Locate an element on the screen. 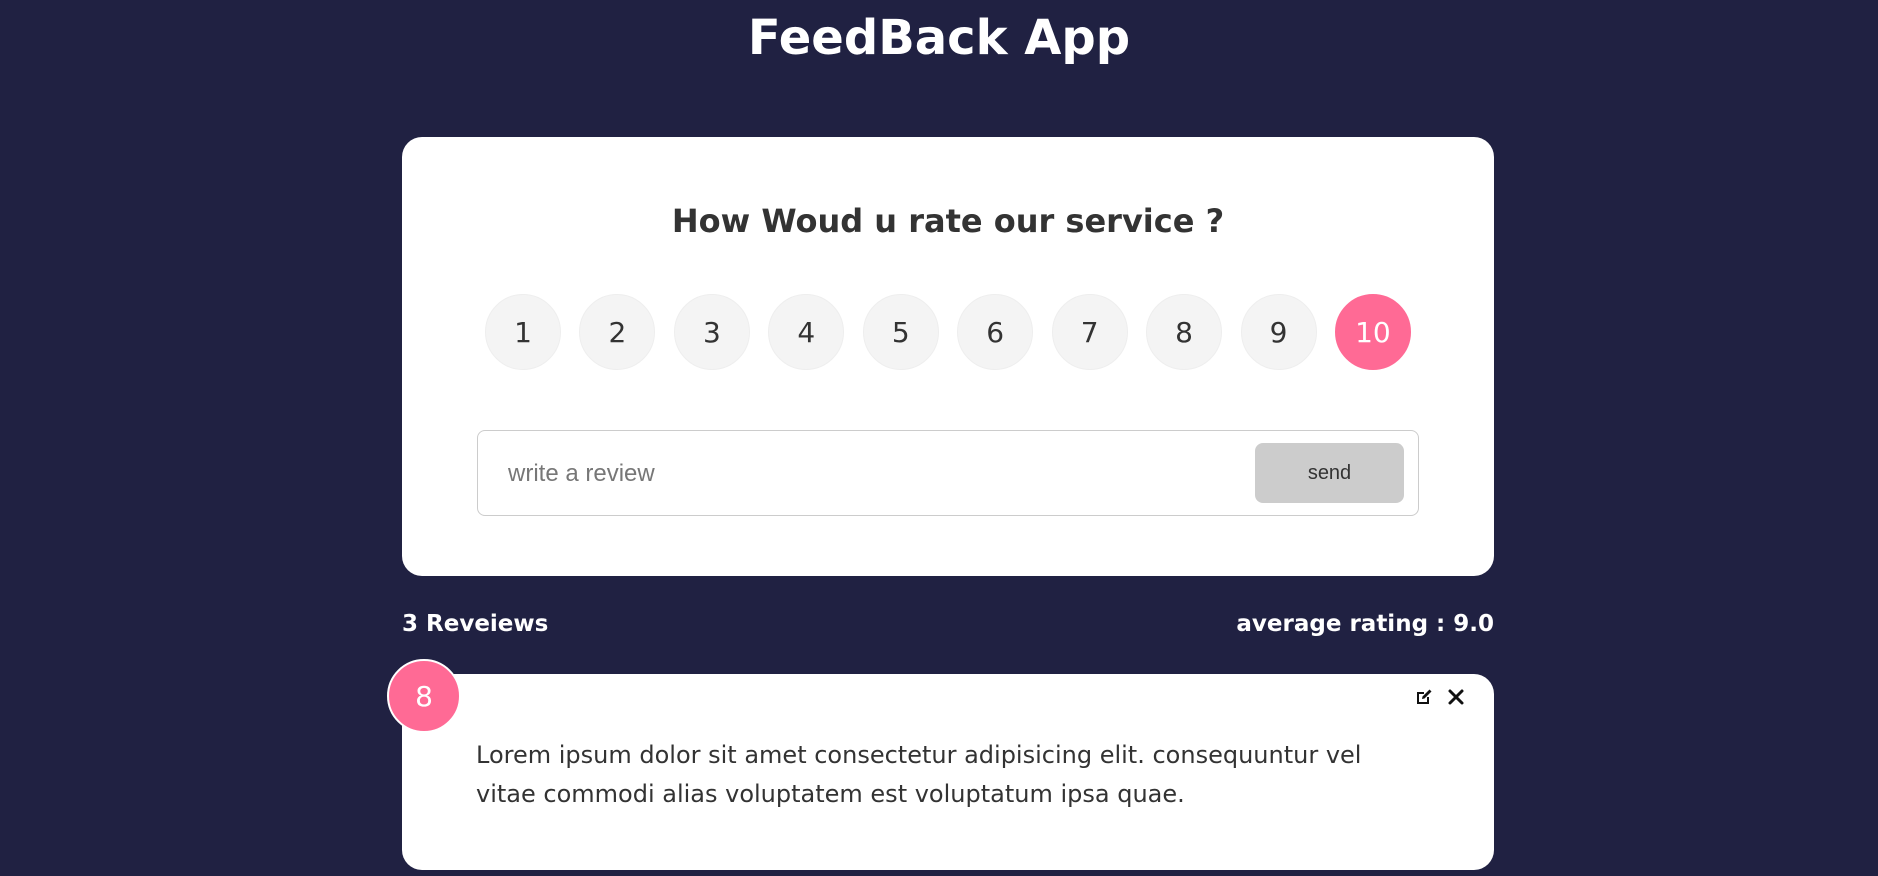  review-form: send is located at coordinates (948, 473).